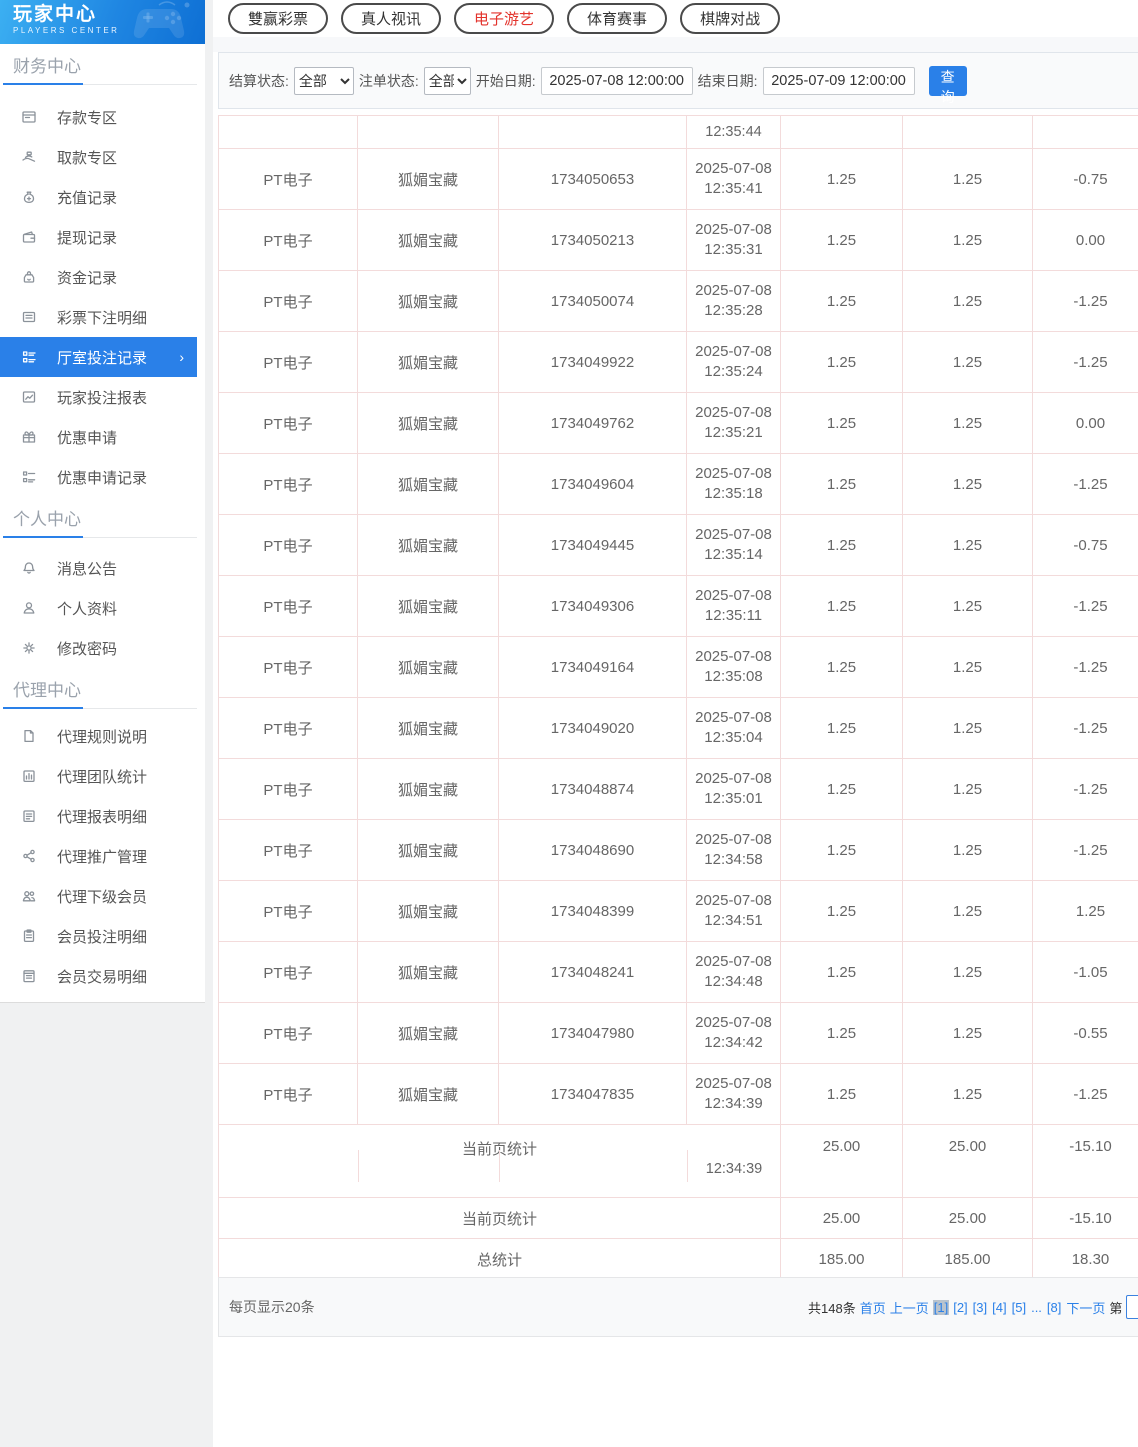 Image resolution: width=1138 pixels, height=1447 pixels. What do you see at coordinates (733, 728) in the screenshot?
I see `cell-datetime: 2025-07-08 12:35:04` at bounding box center [733, 728].